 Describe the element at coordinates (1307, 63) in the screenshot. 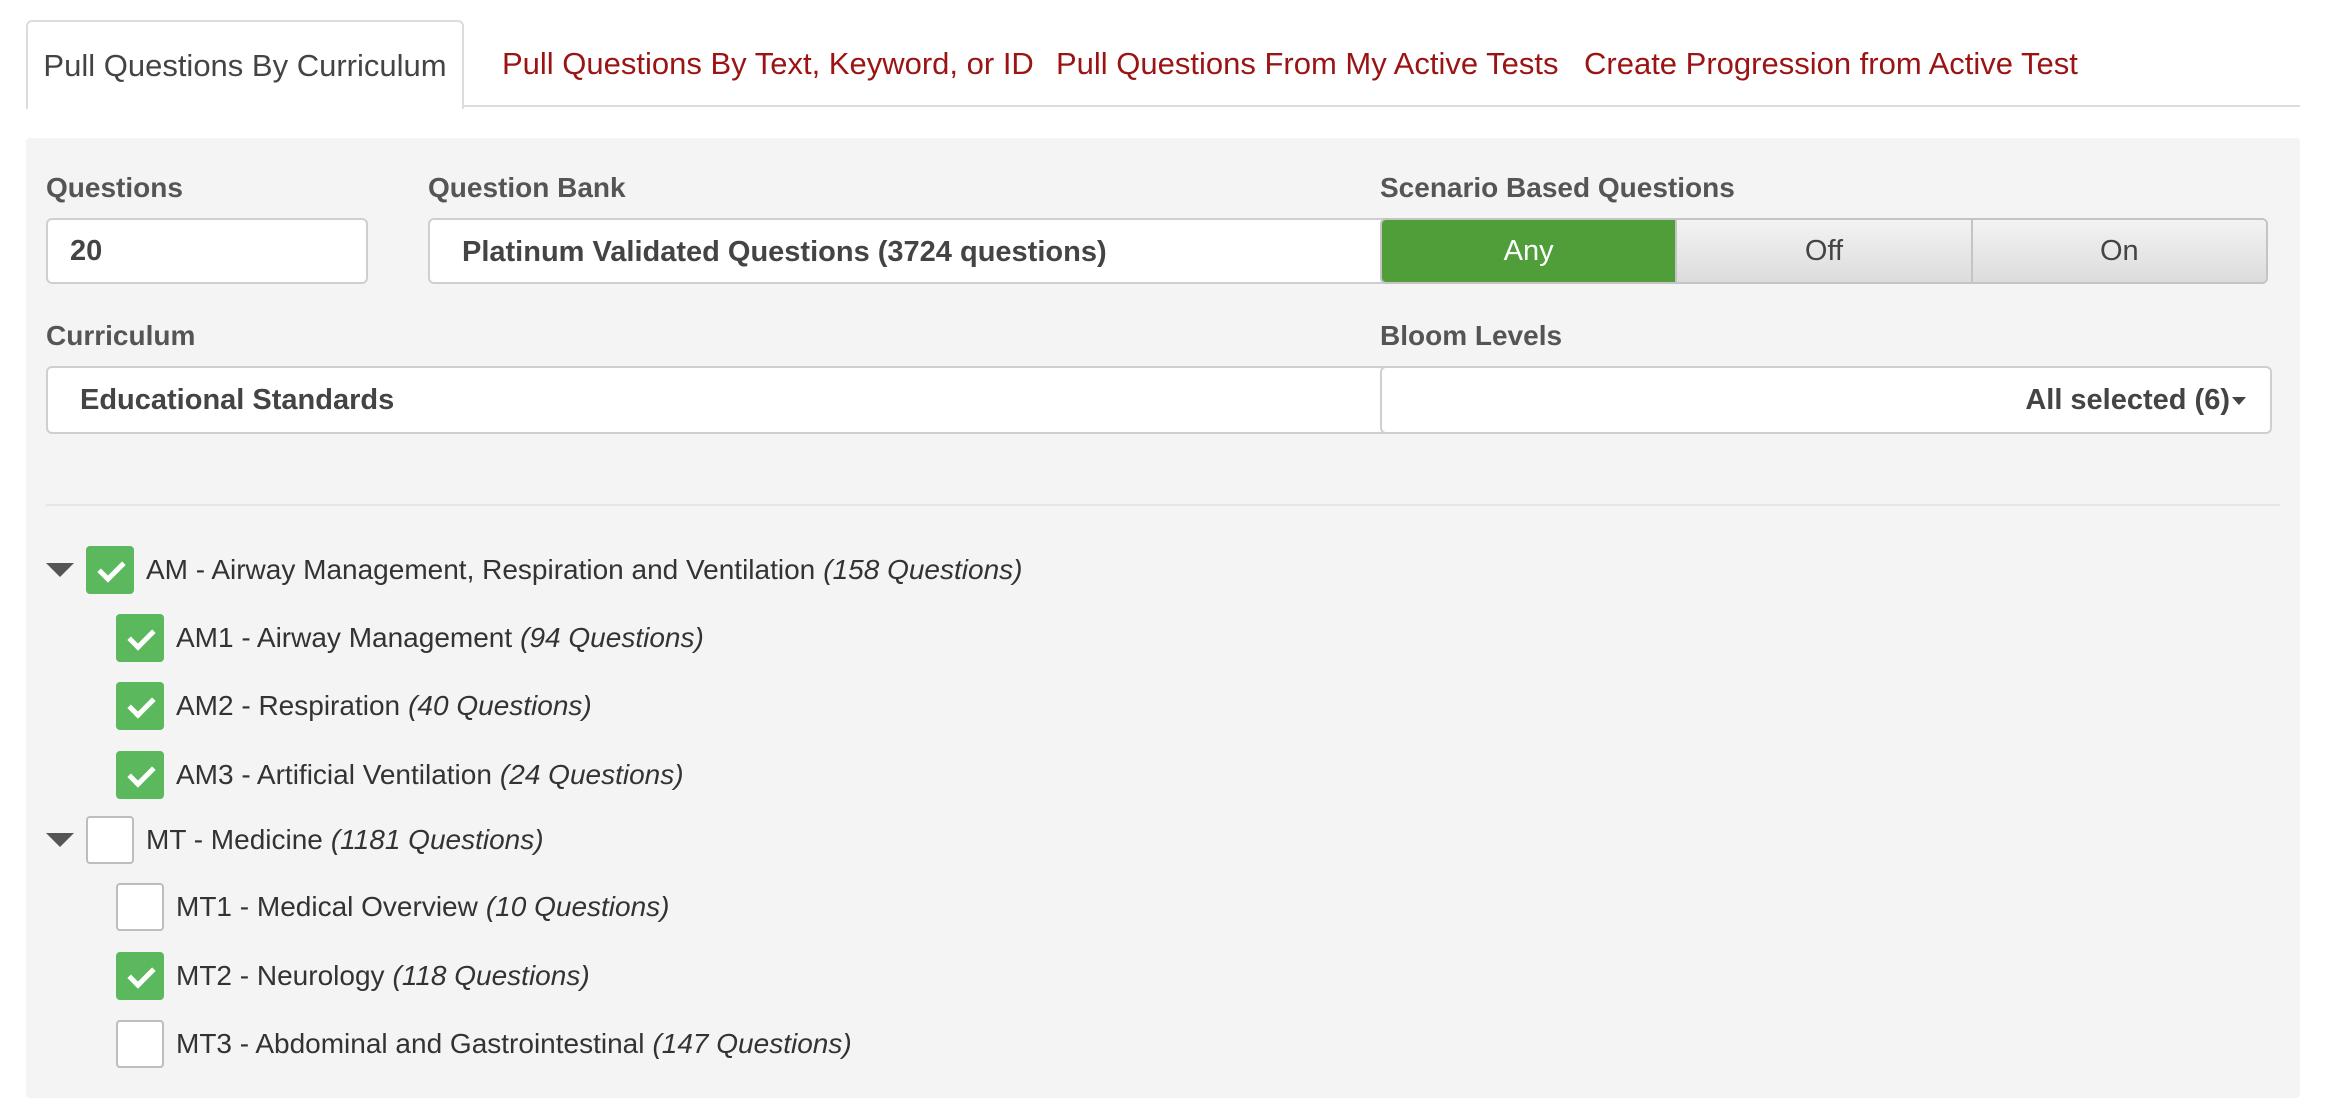

I see `tab-pull-from-active-tests: Pull Questions From My Active Tests` at that location.